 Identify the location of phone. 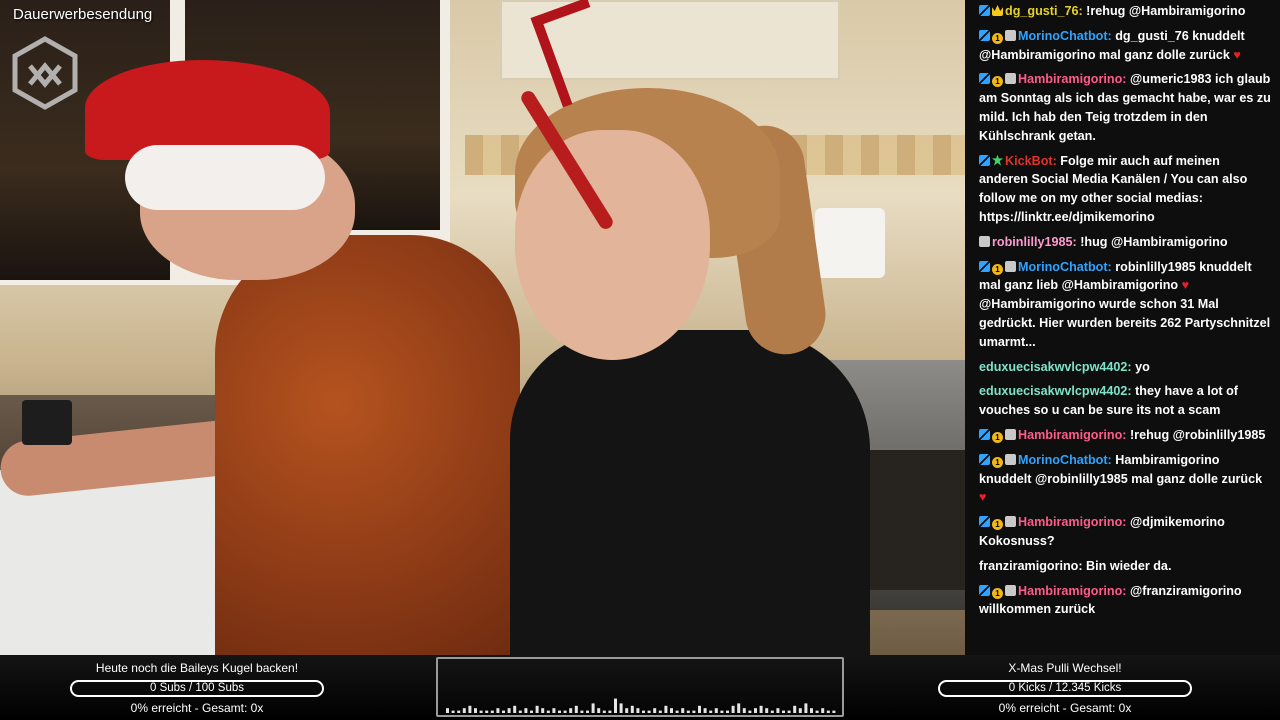
(47, 422).